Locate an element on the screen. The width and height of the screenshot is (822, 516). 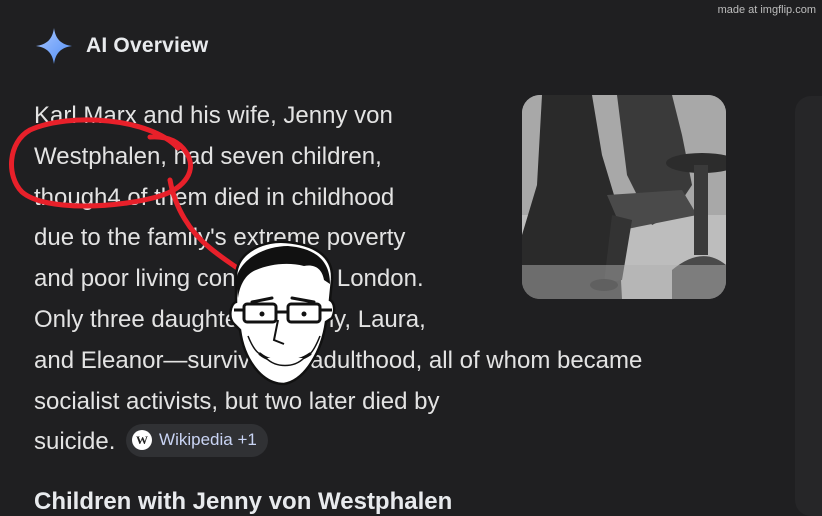
ai-overview-title: AI Overview is located at coordinates (147, 45).